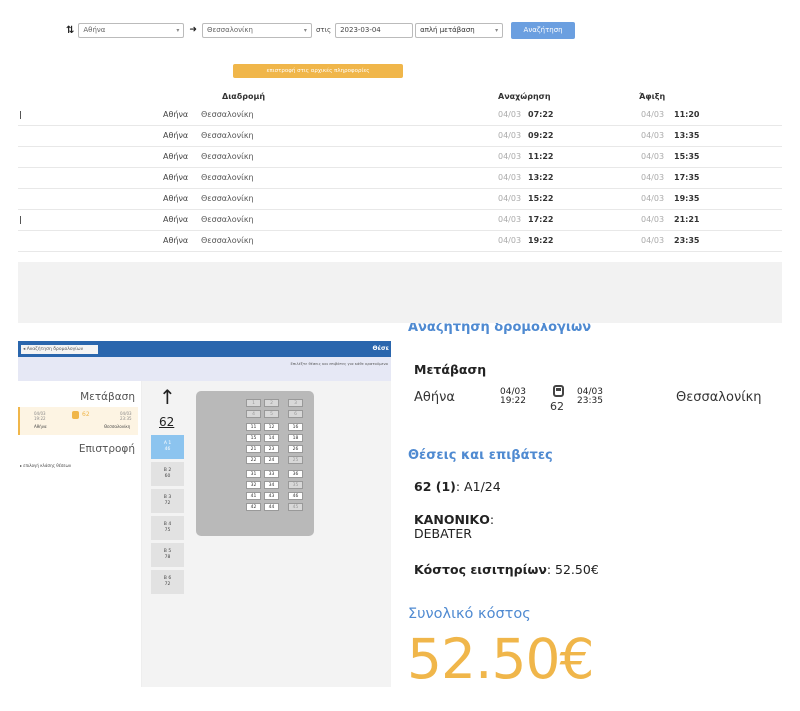 Image resolution: width=800 pixels, height=711 pixels. I want to click on row-edge-marker, so click(19, 115).